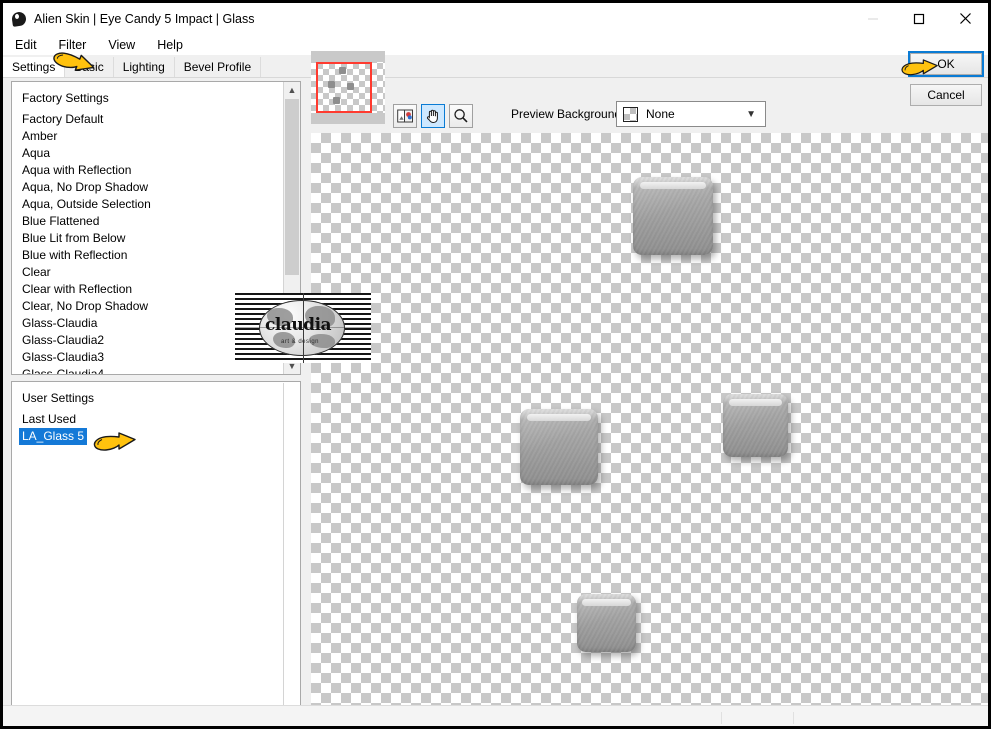  I want to click on minimize-button, so click(873, 18).